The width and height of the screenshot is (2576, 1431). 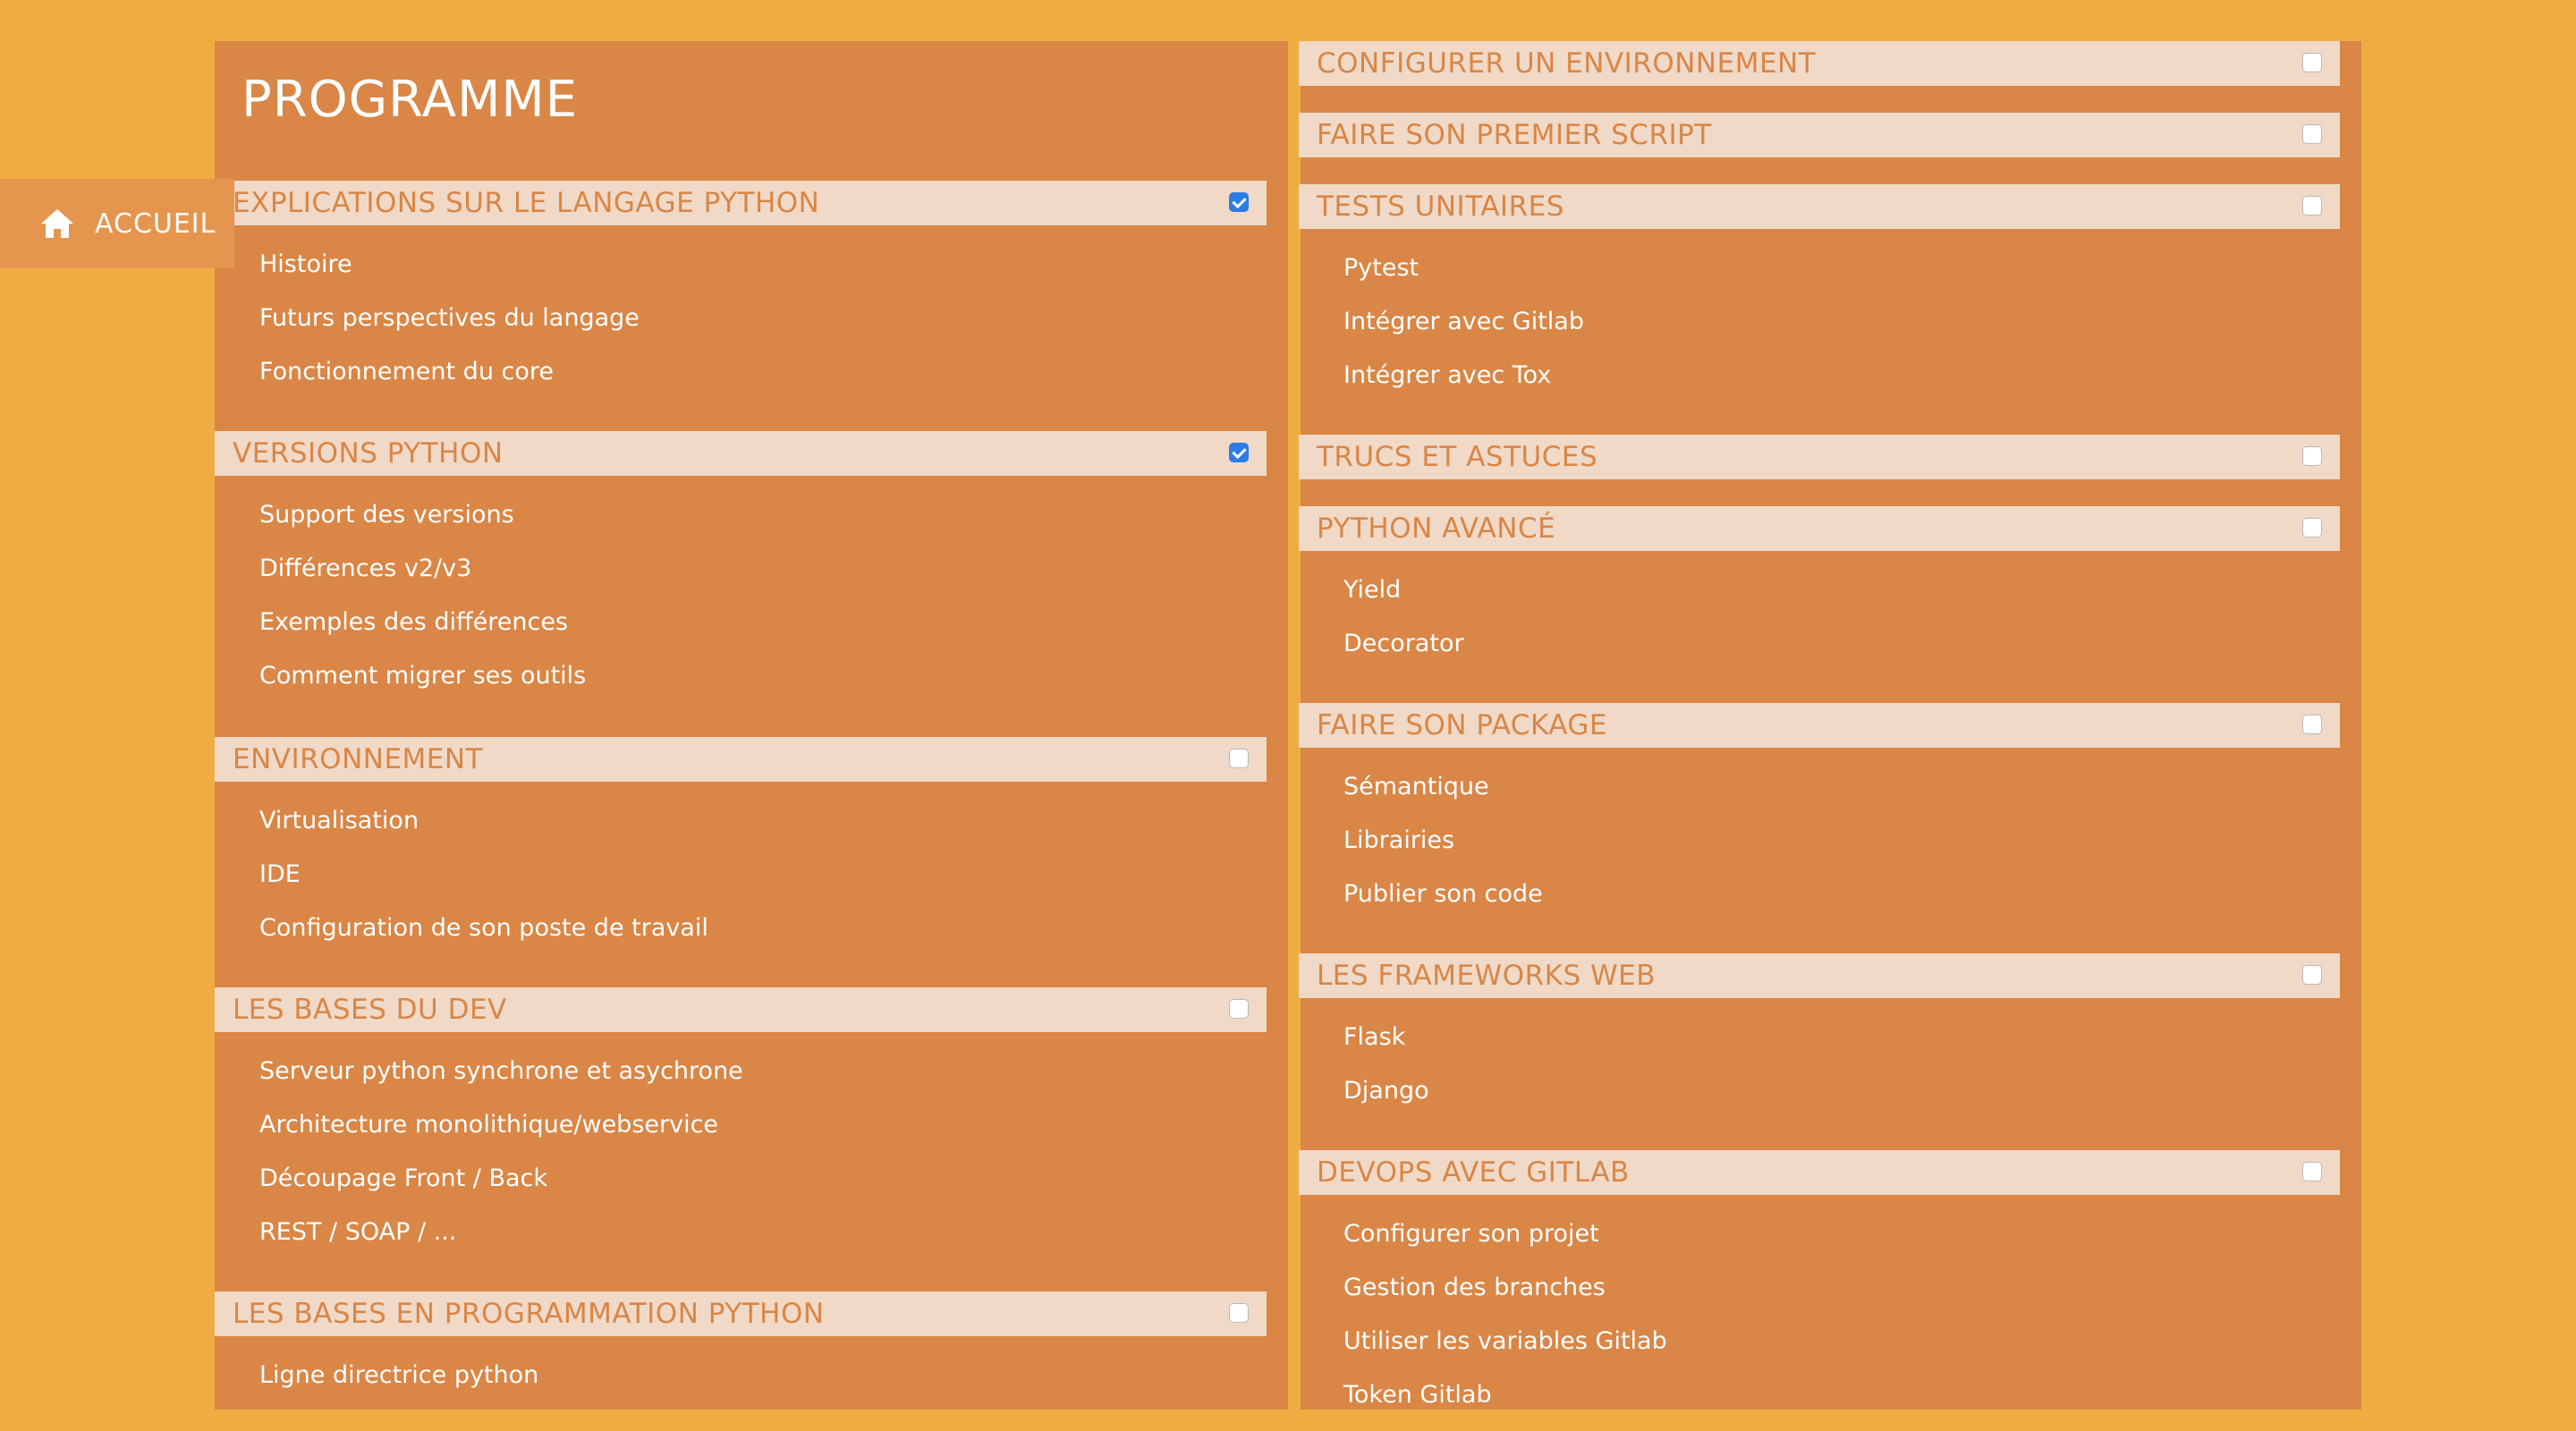 I want to click on section-header: DEVOPS AVEC GITLAB, so click(x=1819, y=1173).